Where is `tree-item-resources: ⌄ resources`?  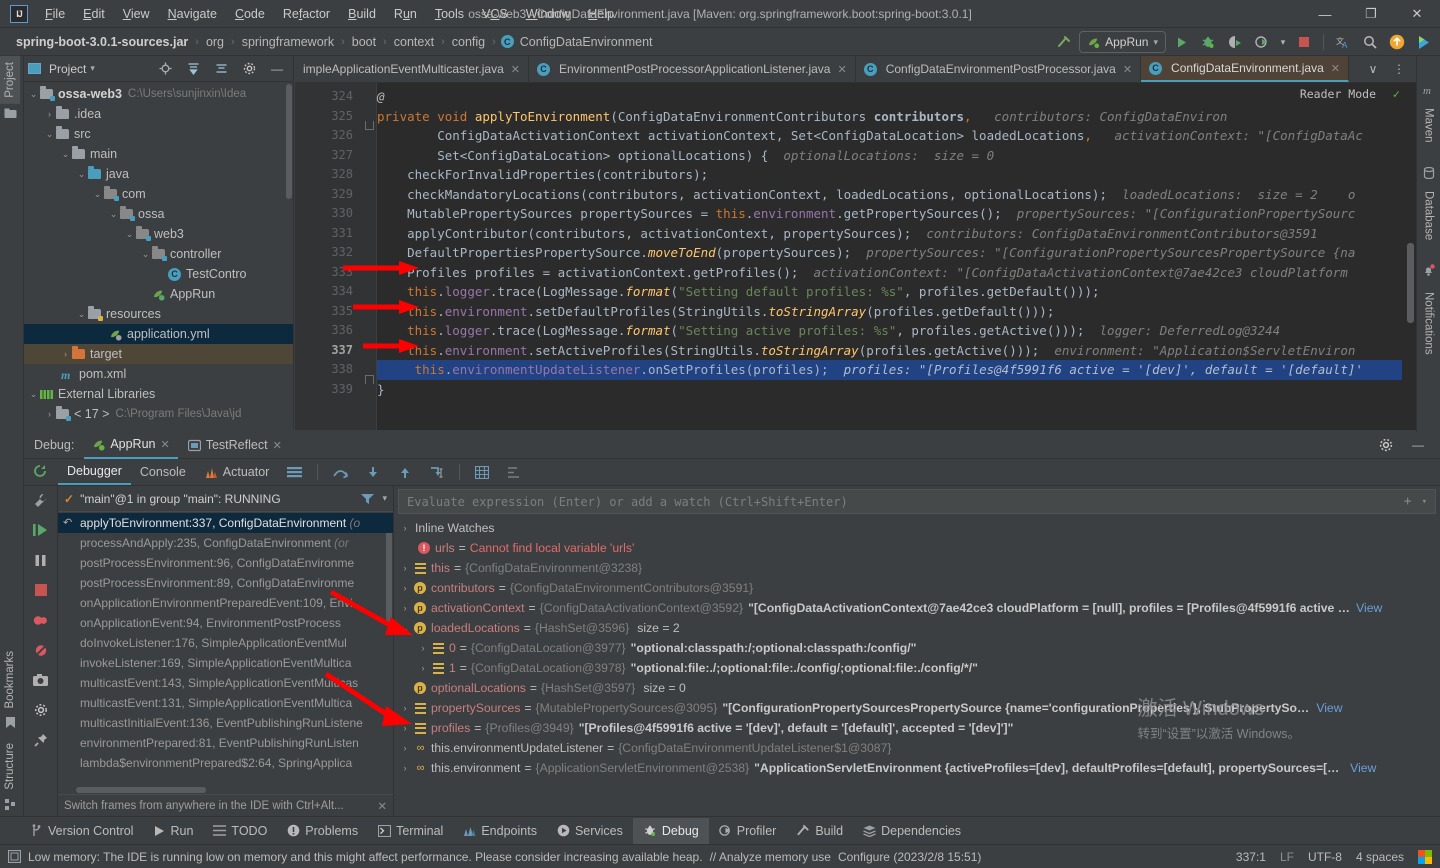
tree-item-resources: ⌄ resources is located at coordinates (158, 314).